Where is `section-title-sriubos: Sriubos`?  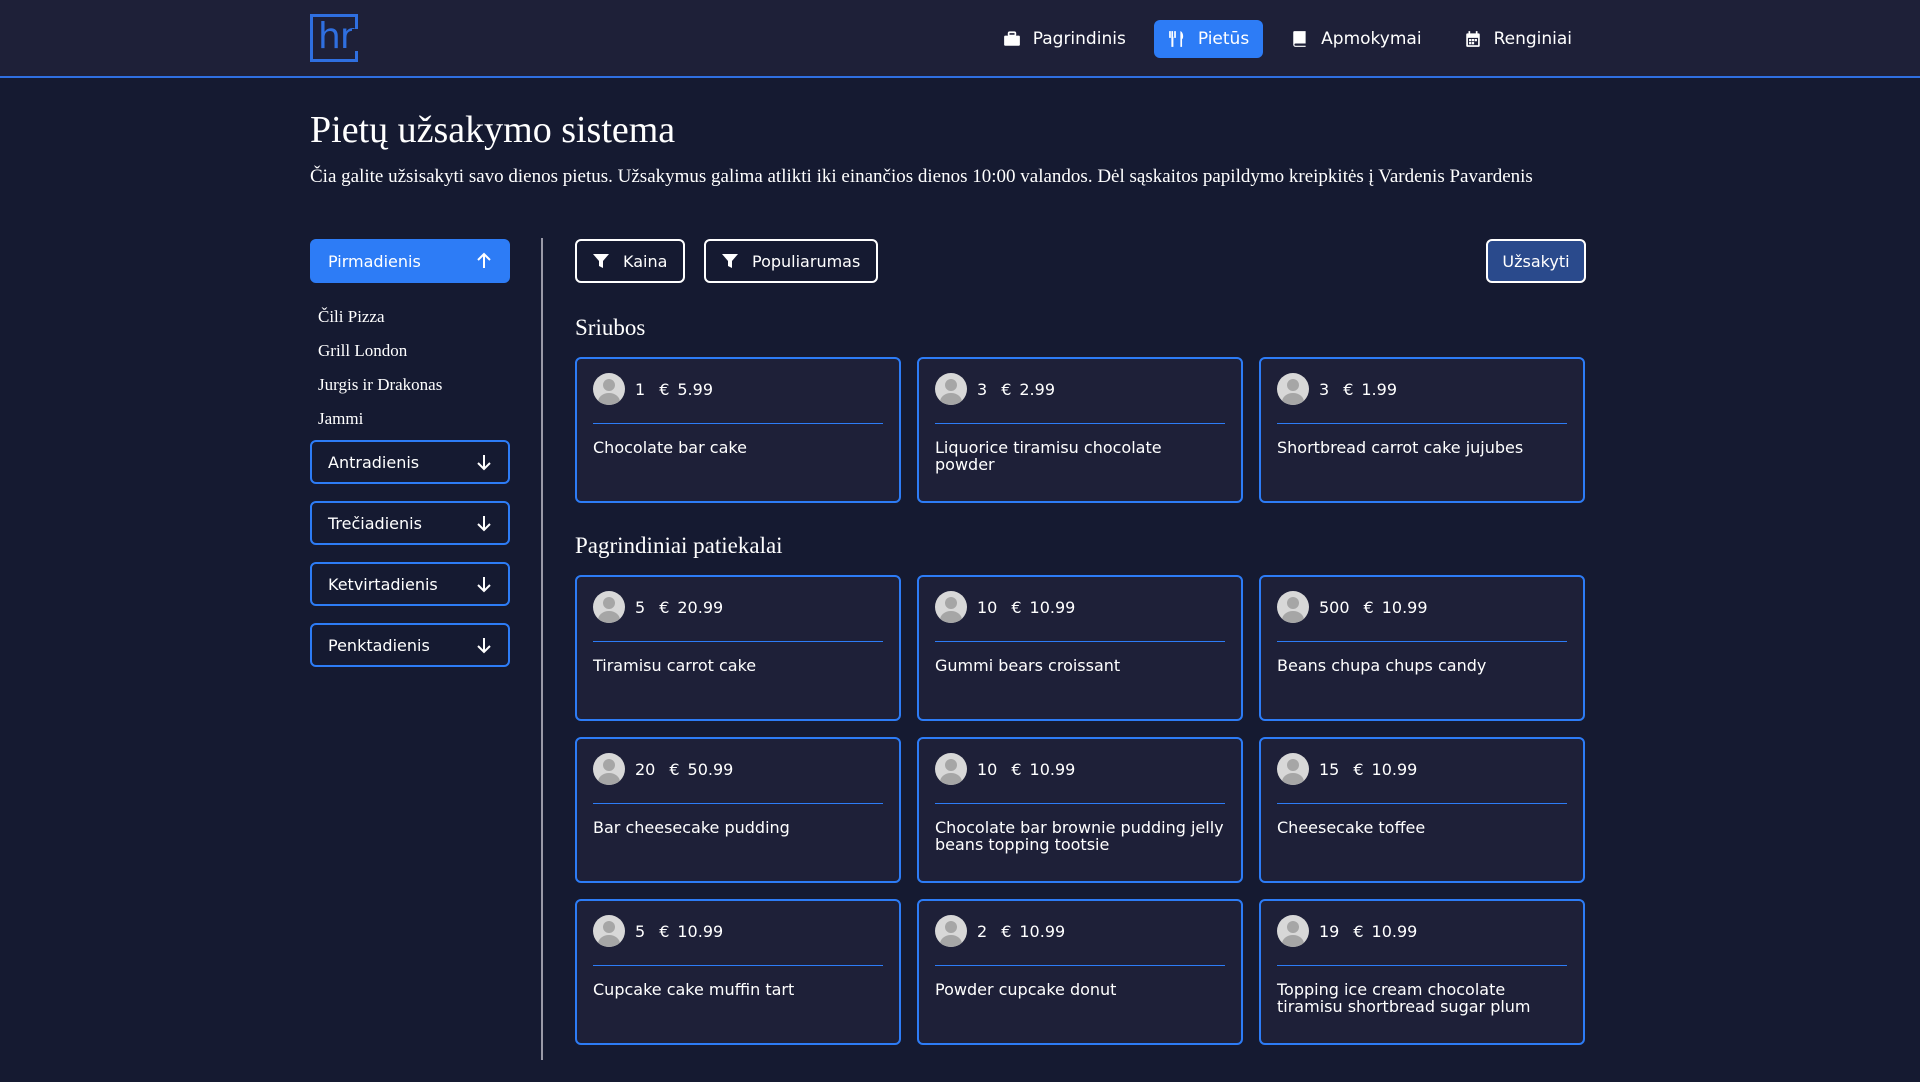
section-title-sriubos: Sriubos is located at coordinates (610, 327).